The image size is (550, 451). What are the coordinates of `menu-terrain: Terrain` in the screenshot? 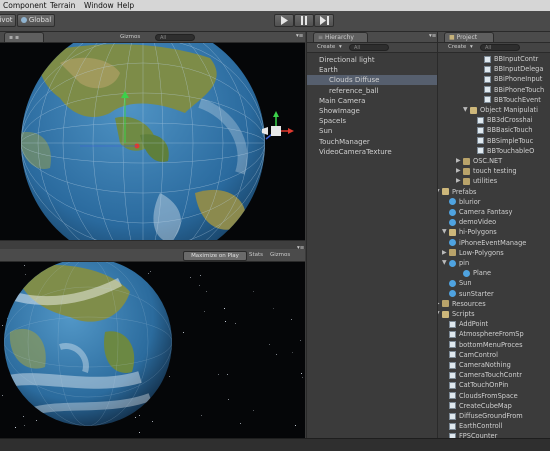 It's located at (62, 5).